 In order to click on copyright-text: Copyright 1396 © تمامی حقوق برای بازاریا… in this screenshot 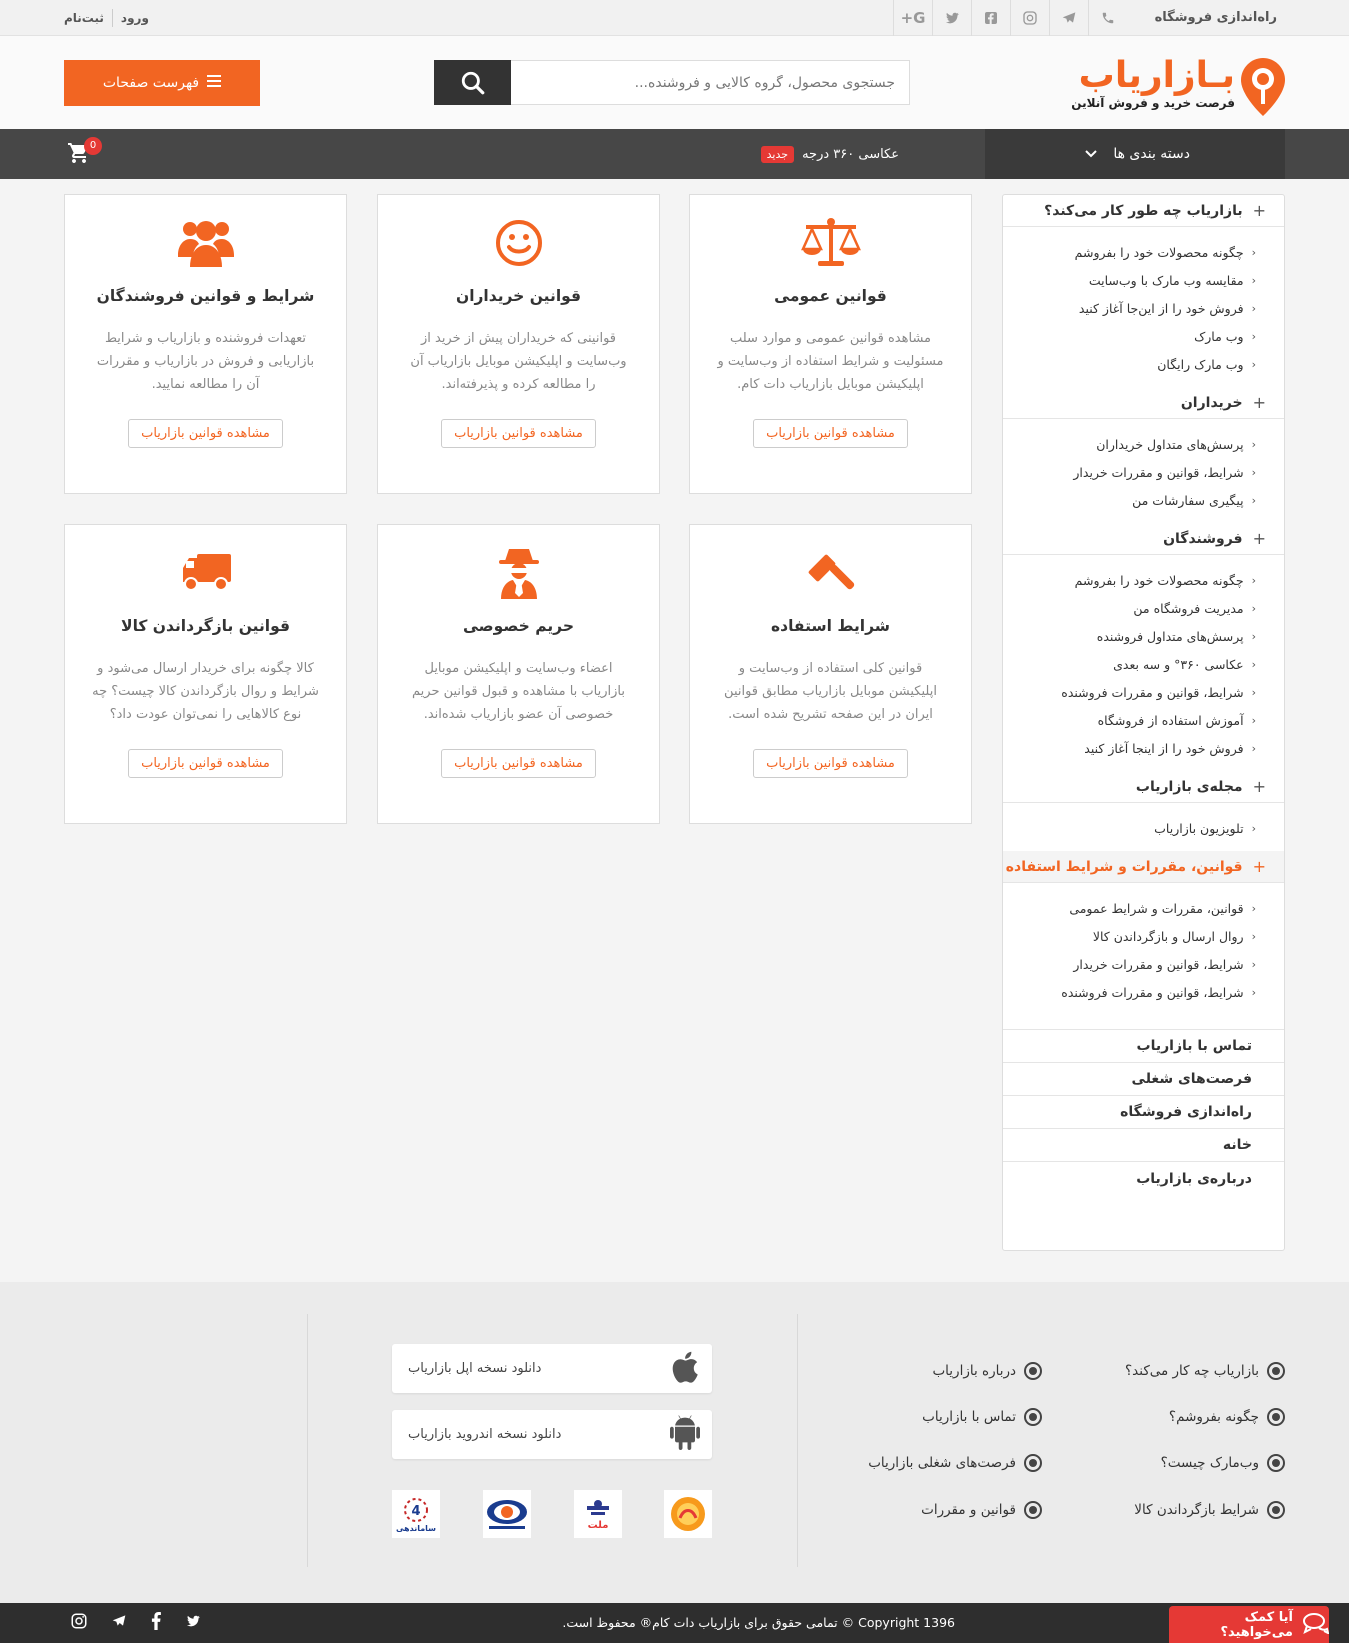, I will do `click(758, 1622)`.